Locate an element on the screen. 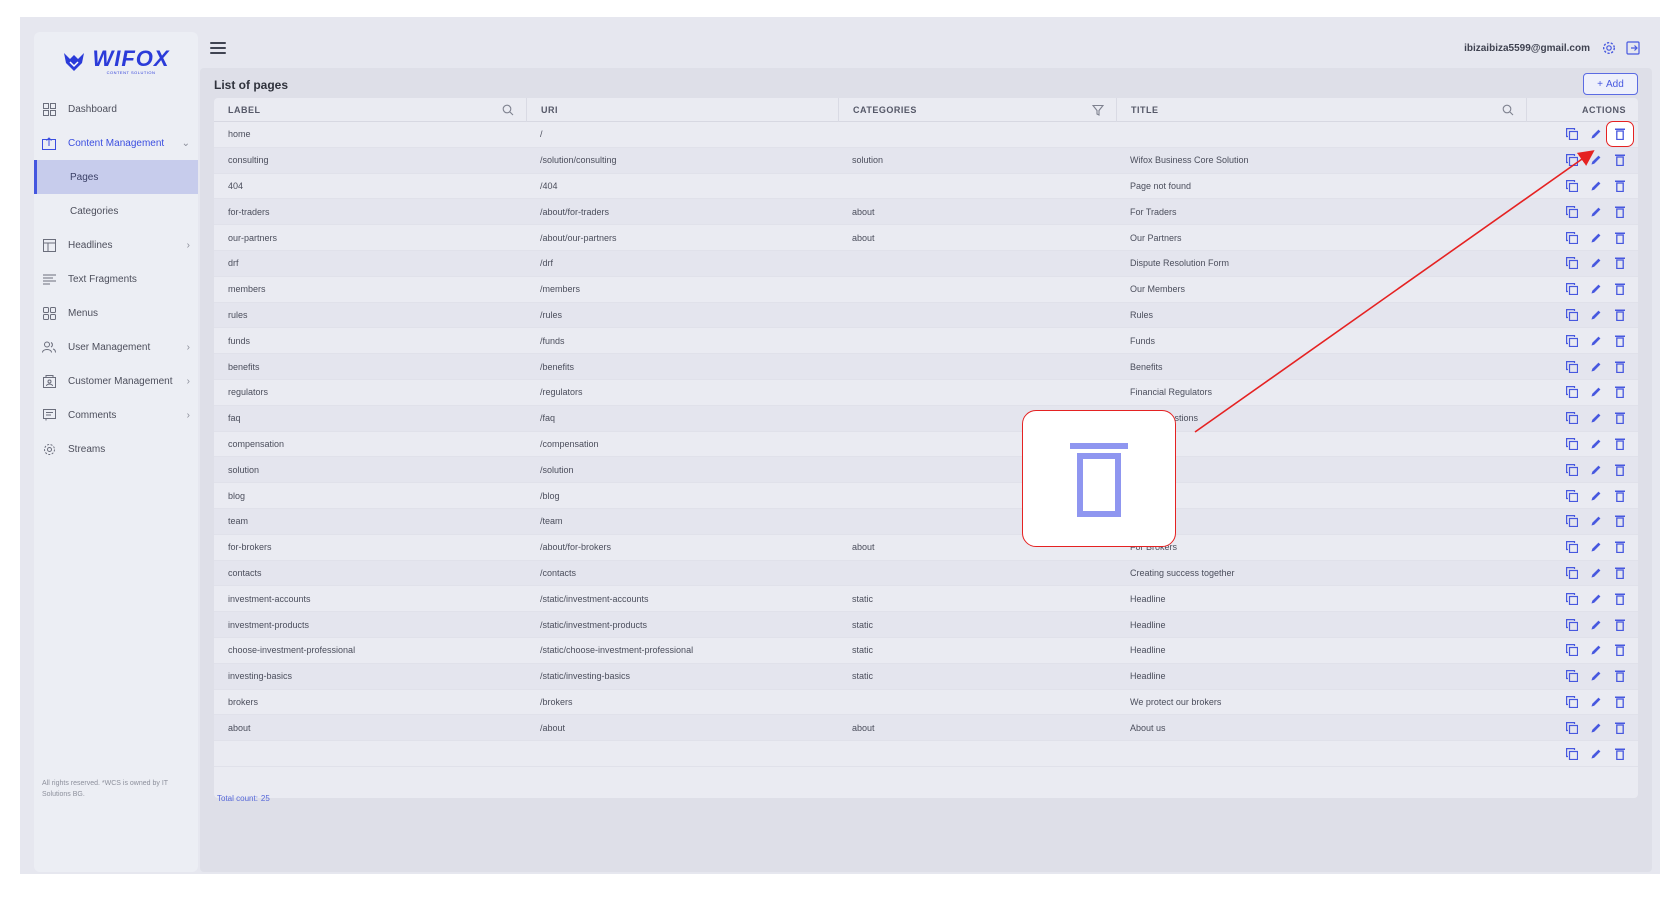  sidebar-item-content-management: Content Management ⌄ is located at coordinates (116, 143).